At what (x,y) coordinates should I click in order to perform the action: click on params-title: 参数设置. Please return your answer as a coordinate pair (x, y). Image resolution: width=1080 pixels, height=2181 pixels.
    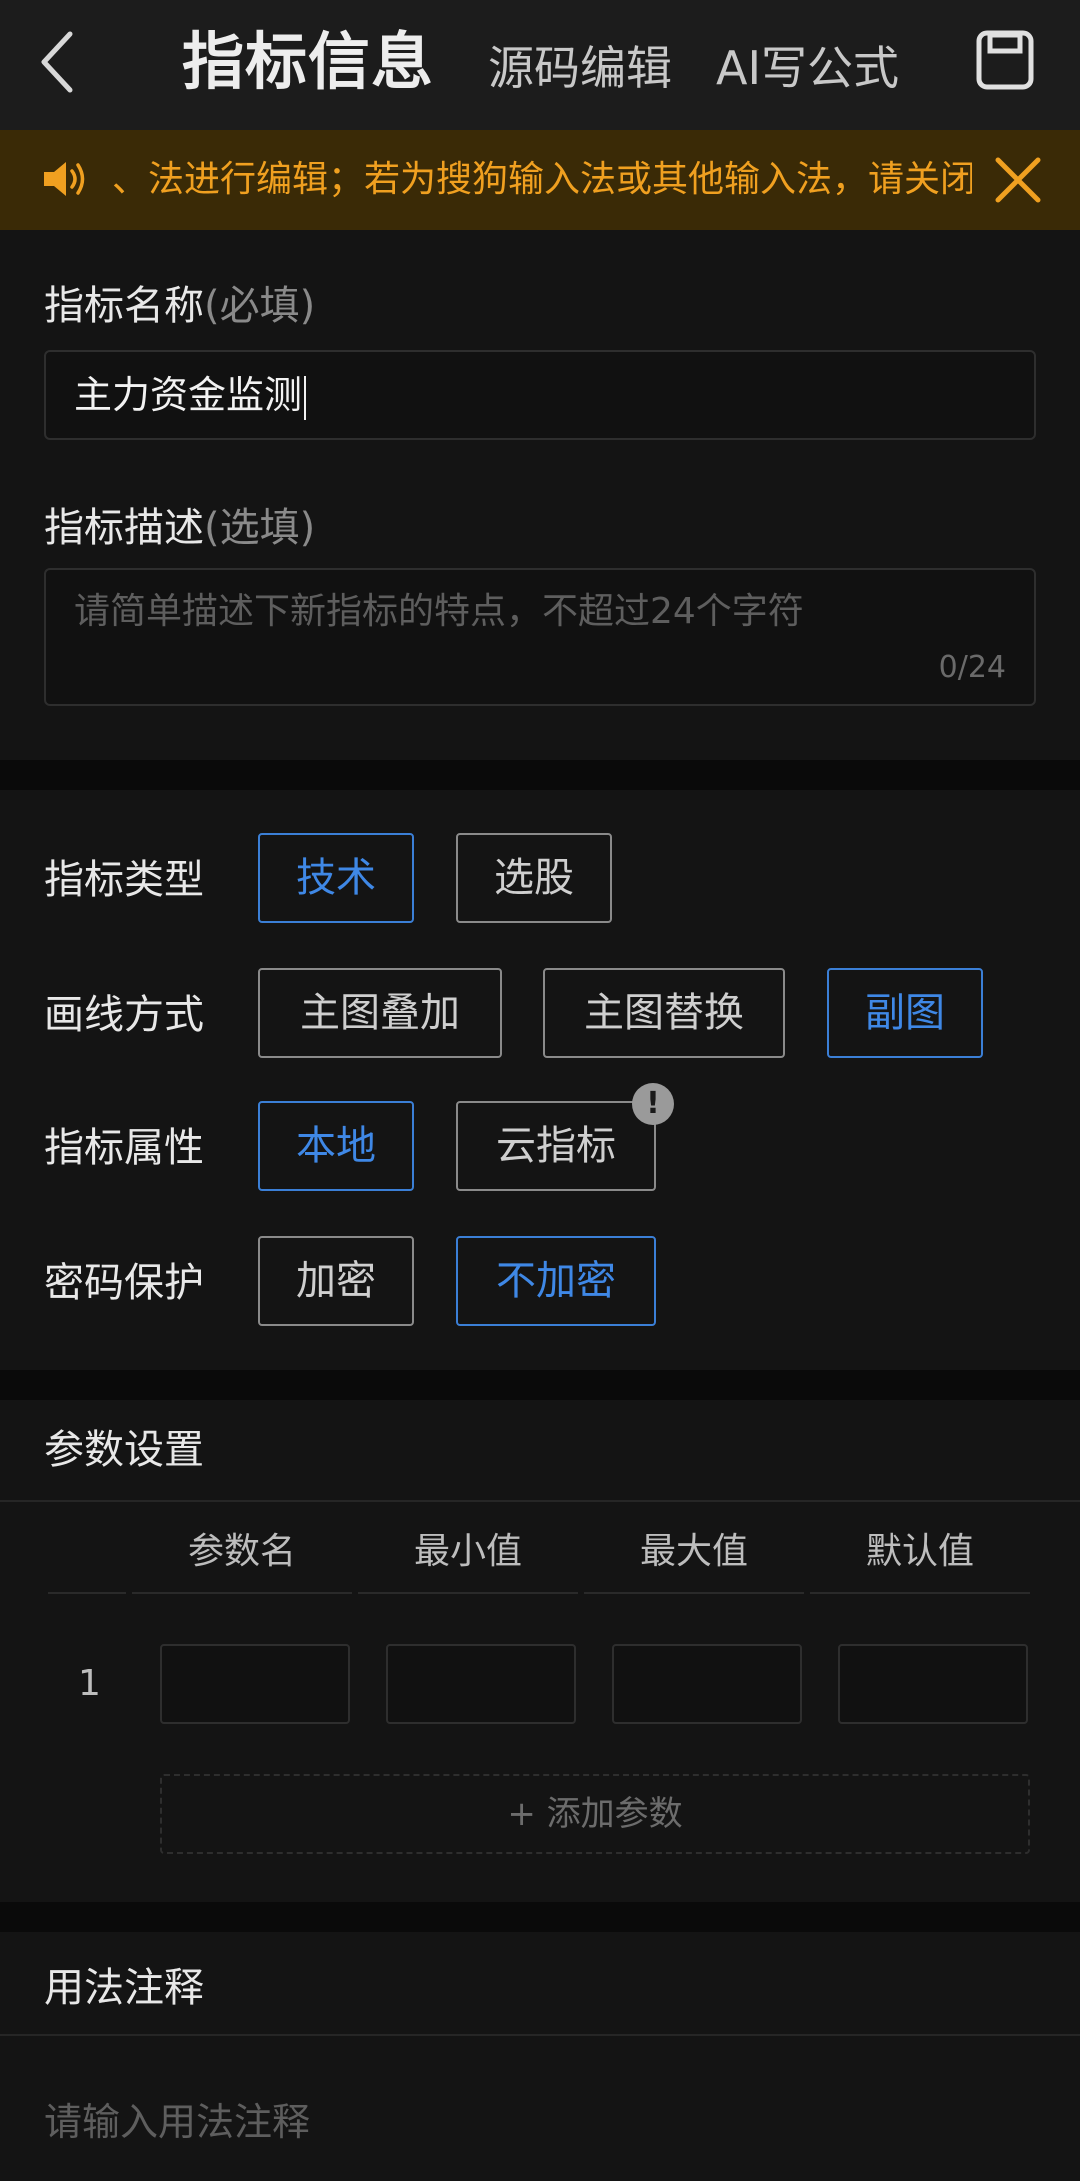
    Looking at the image, I should click on (124, 1450).